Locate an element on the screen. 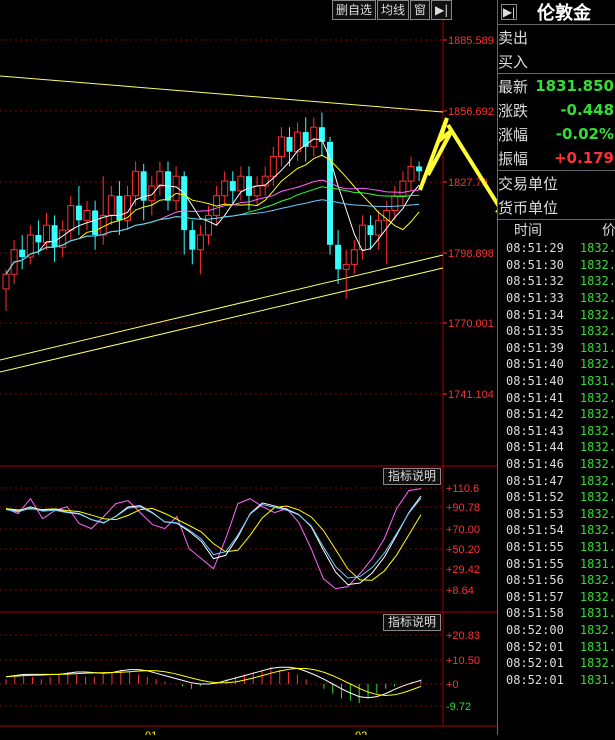  chart-toolbar: 删自选 均线 窗 ▶| is located at coordinates (392, 10).